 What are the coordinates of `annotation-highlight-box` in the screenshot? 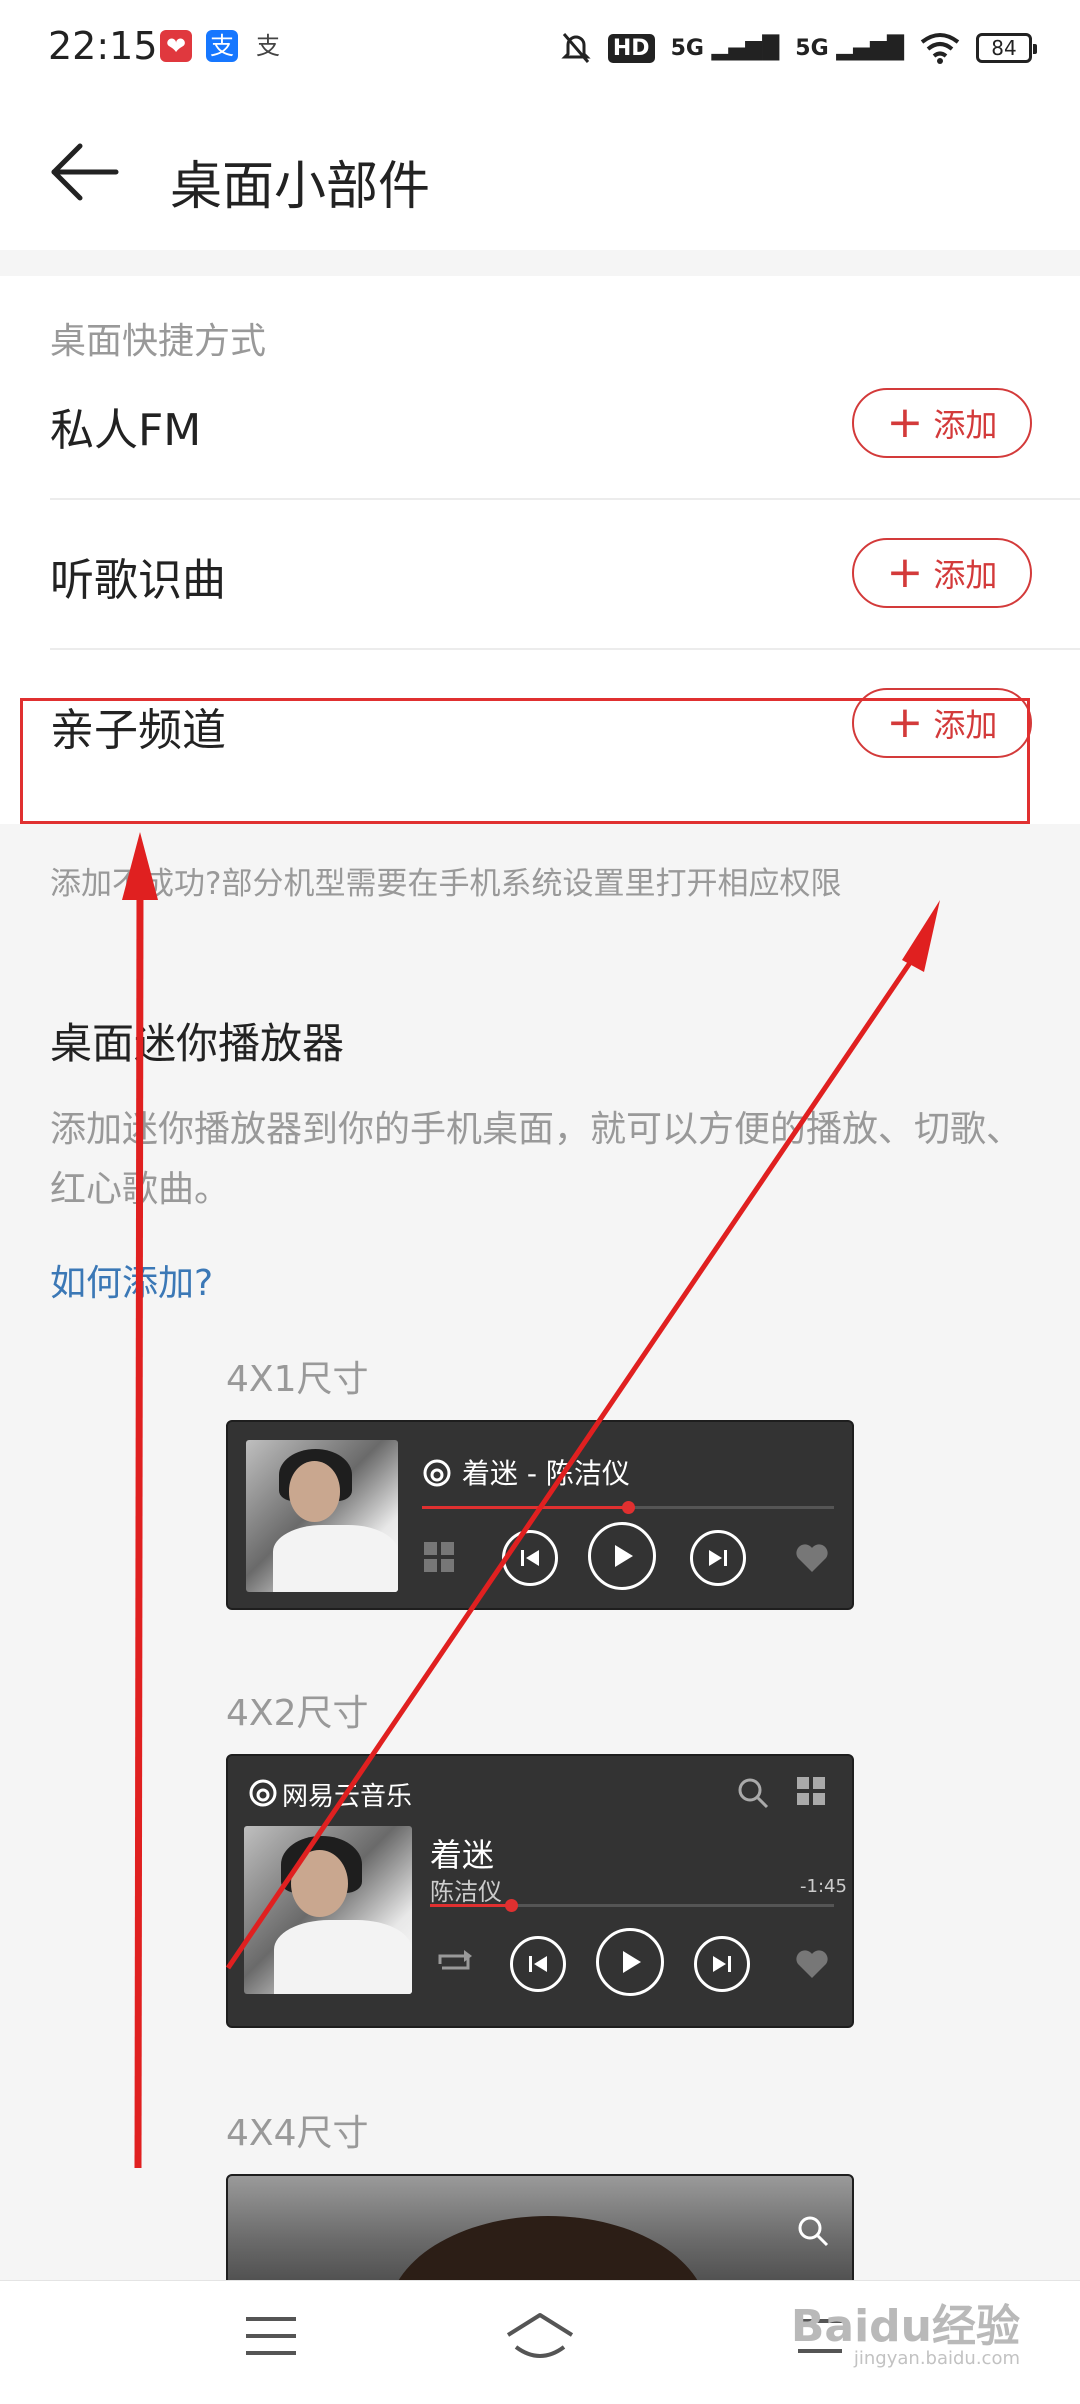 It's located at (525, 761).